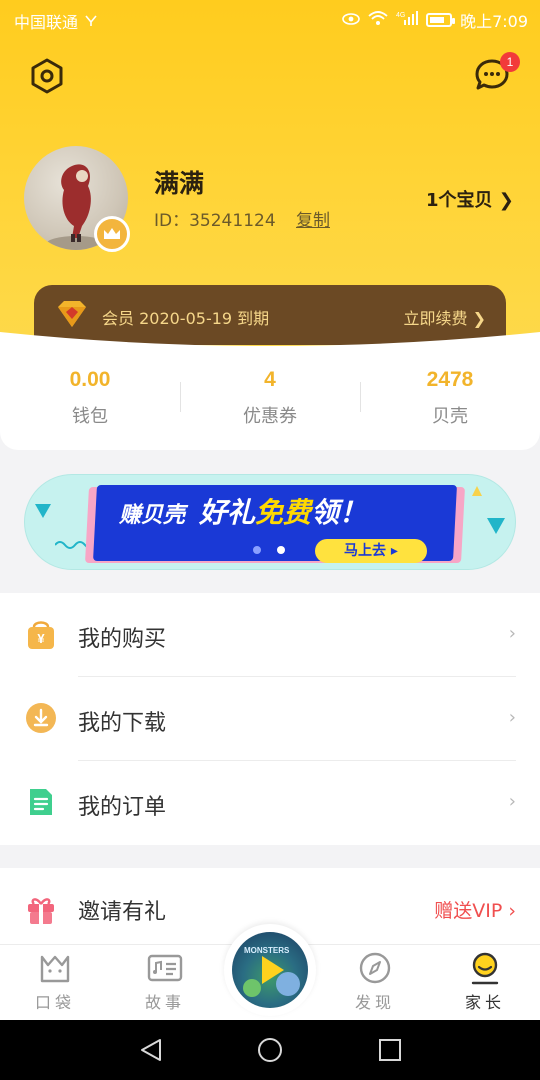 This screenshot has height=1080, width=540. I want to click on album-cover: MONSTERS, so click(270, 970).